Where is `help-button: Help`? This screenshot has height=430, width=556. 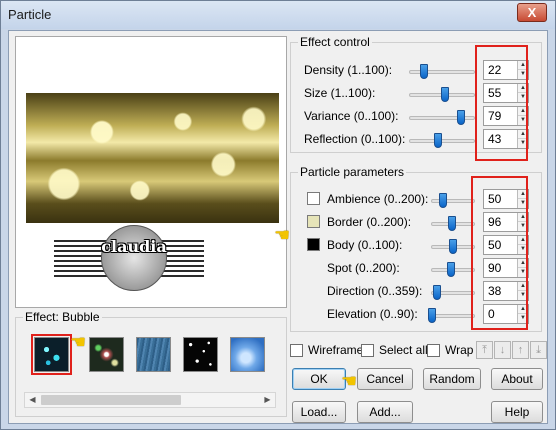 help-button: Help is located at coordinates (517, 412).